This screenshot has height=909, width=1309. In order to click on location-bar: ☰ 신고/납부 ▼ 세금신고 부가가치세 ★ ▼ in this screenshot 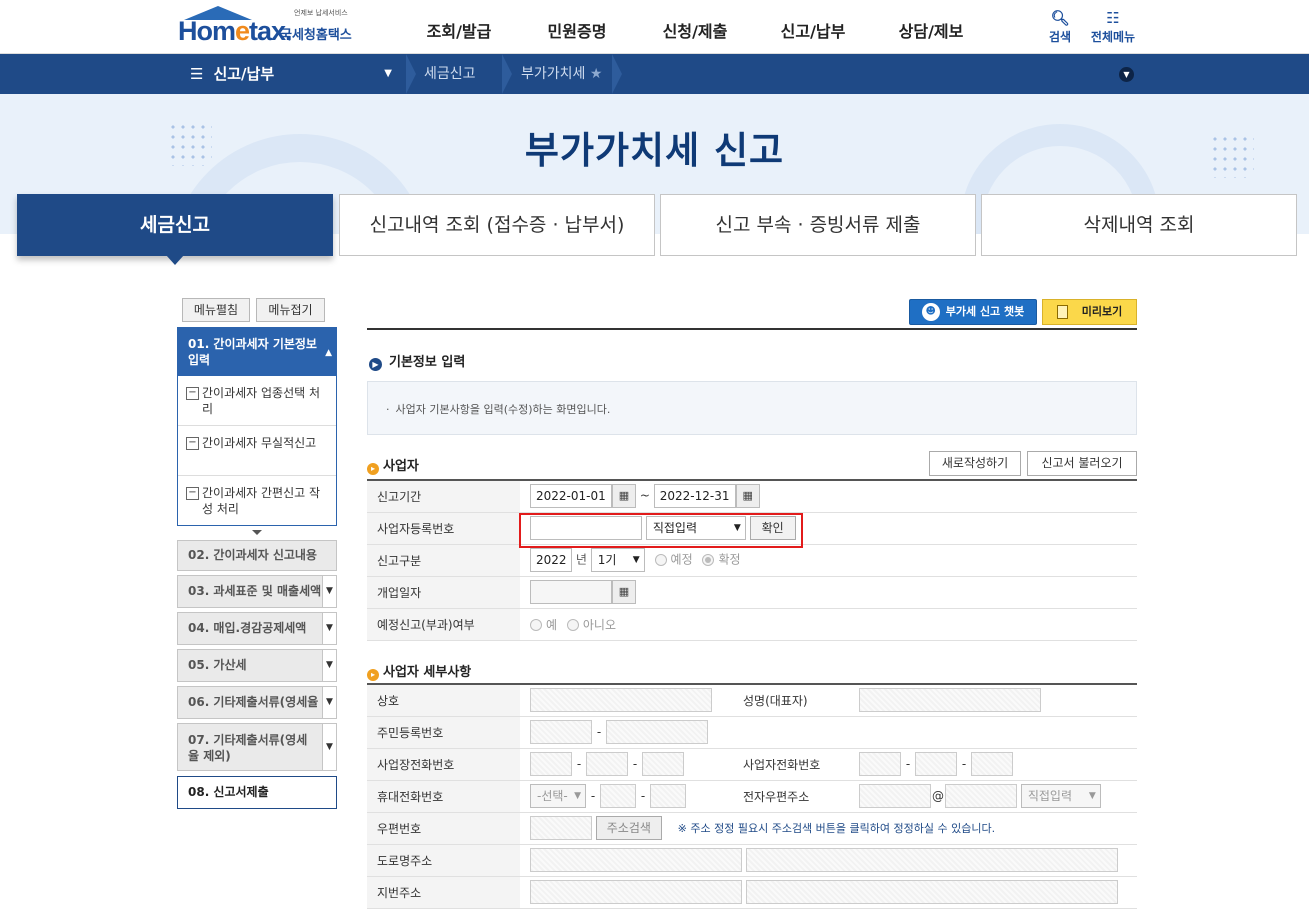, I will do `click(654, 74)`.